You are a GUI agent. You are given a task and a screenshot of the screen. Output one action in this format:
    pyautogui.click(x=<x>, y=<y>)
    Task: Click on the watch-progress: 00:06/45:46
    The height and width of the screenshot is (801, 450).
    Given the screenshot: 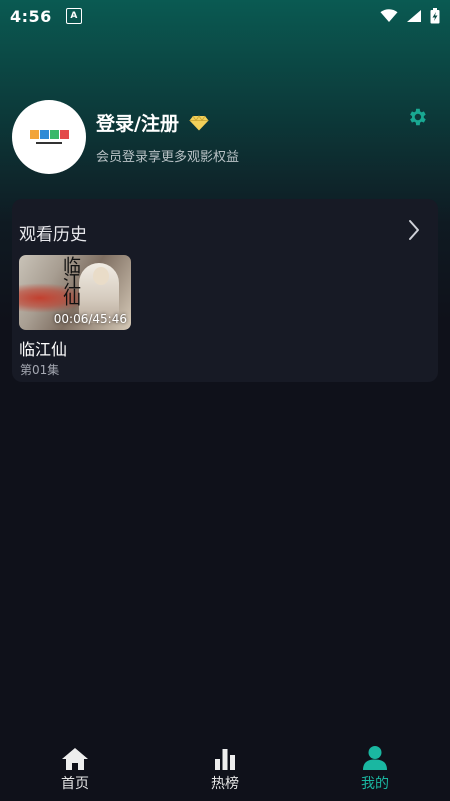 What is the action you would take?
    pyautogui.click(x=90, y=319)
    